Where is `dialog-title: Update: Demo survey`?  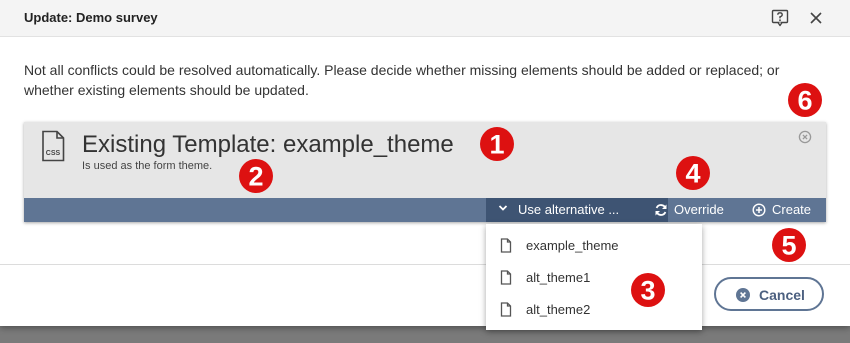 dialog-title: Update: Demo survey is located at coordinates (91, 17).